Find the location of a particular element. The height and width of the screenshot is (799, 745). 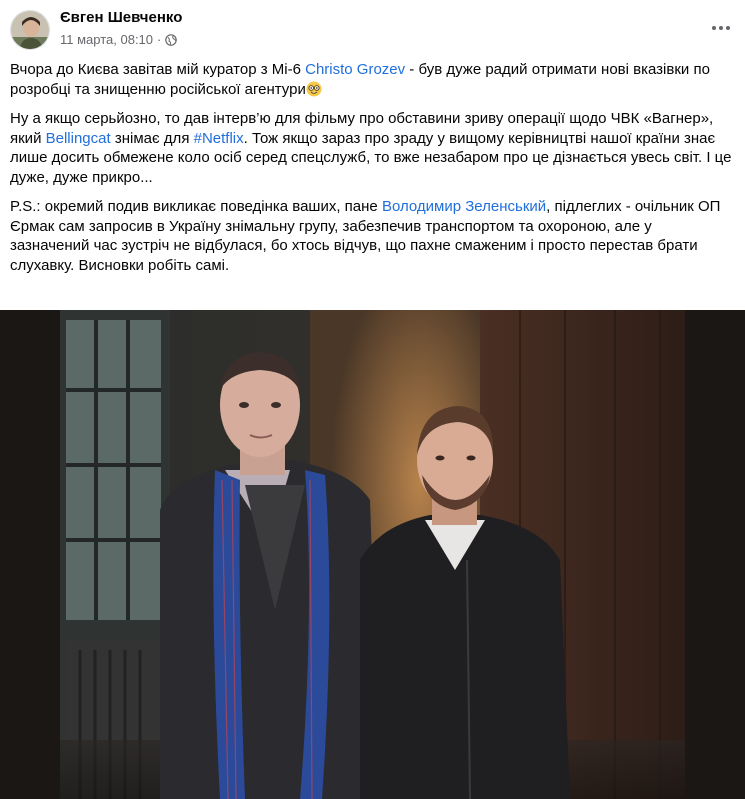

author-name: Євген Шевченко is located at coordinates (121, 17).